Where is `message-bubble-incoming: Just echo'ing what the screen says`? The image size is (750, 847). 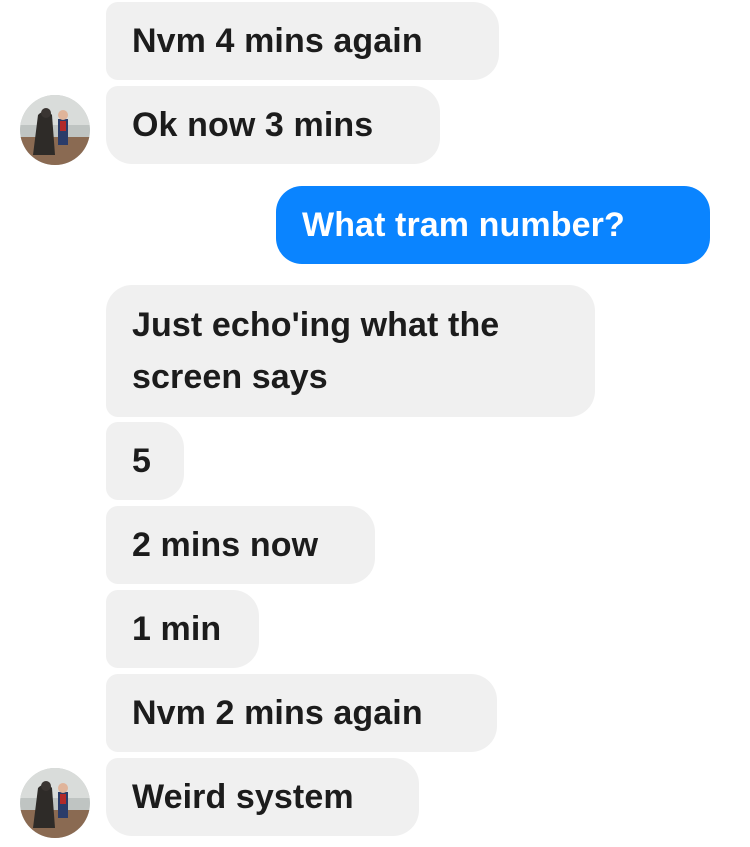
message-bubble-incoming: Just echo'ing what the screen says is located at coordinates (350, 351).